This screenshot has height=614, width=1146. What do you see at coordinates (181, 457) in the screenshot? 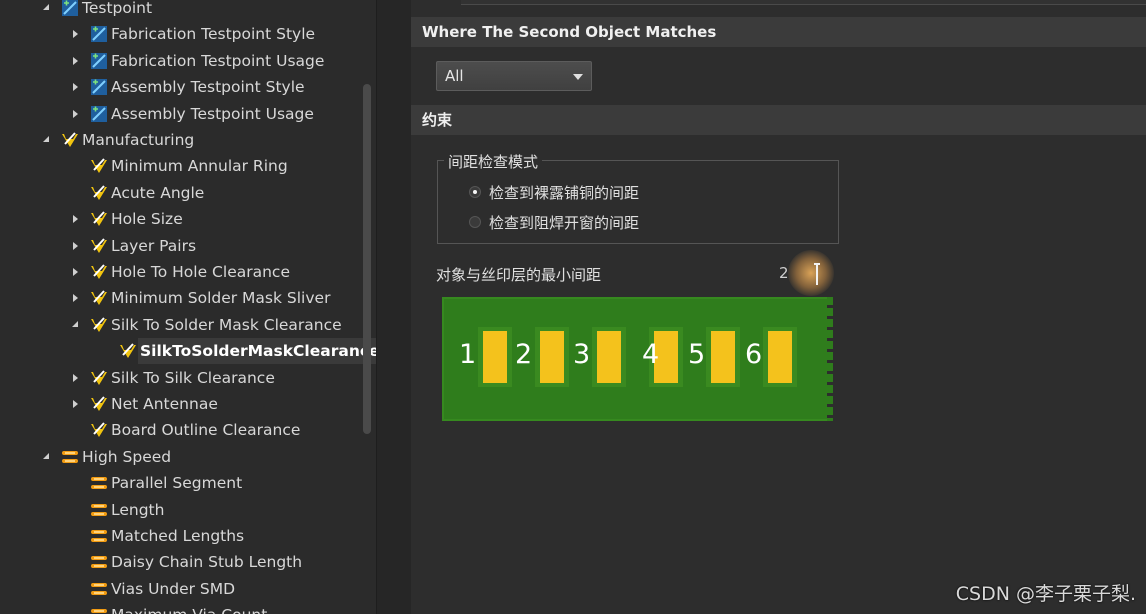
I see `tree-item: High Speed` at bounding box center [181, 457].